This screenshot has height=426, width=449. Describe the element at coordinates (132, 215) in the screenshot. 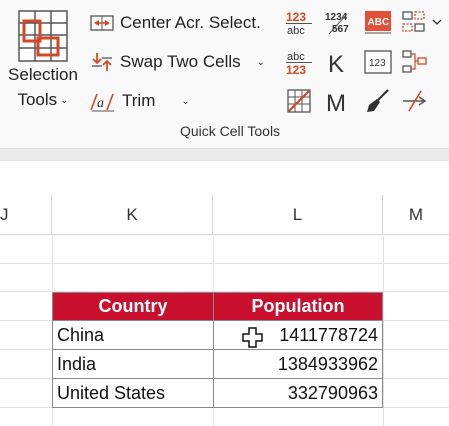

I see `column-header-k: K` at that location.